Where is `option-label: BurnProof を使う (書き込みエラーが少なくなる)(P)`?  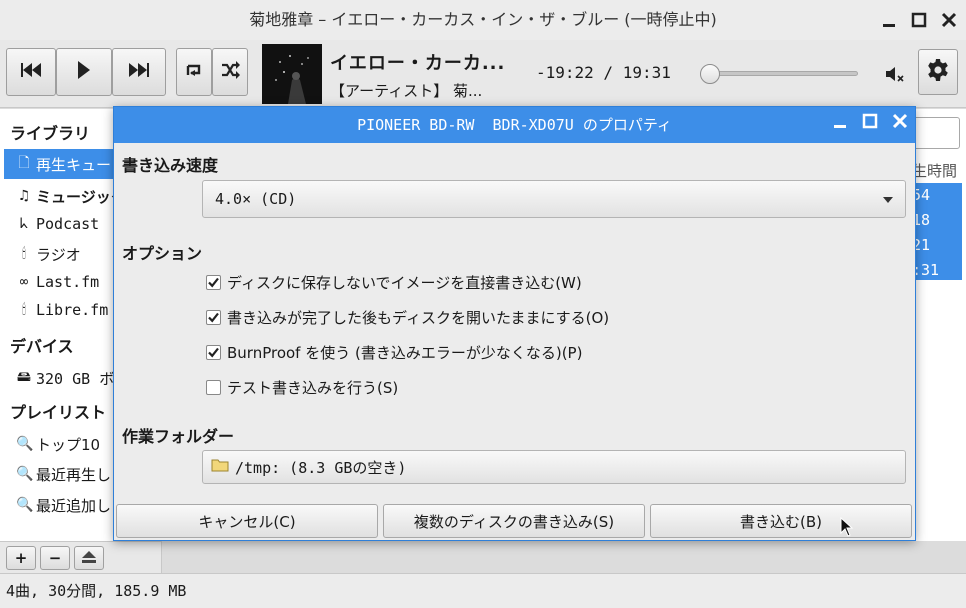
option-label: BurnProof を使う (書き込みエラーが少なくなる)(P) is located at coordinates (405, 352).